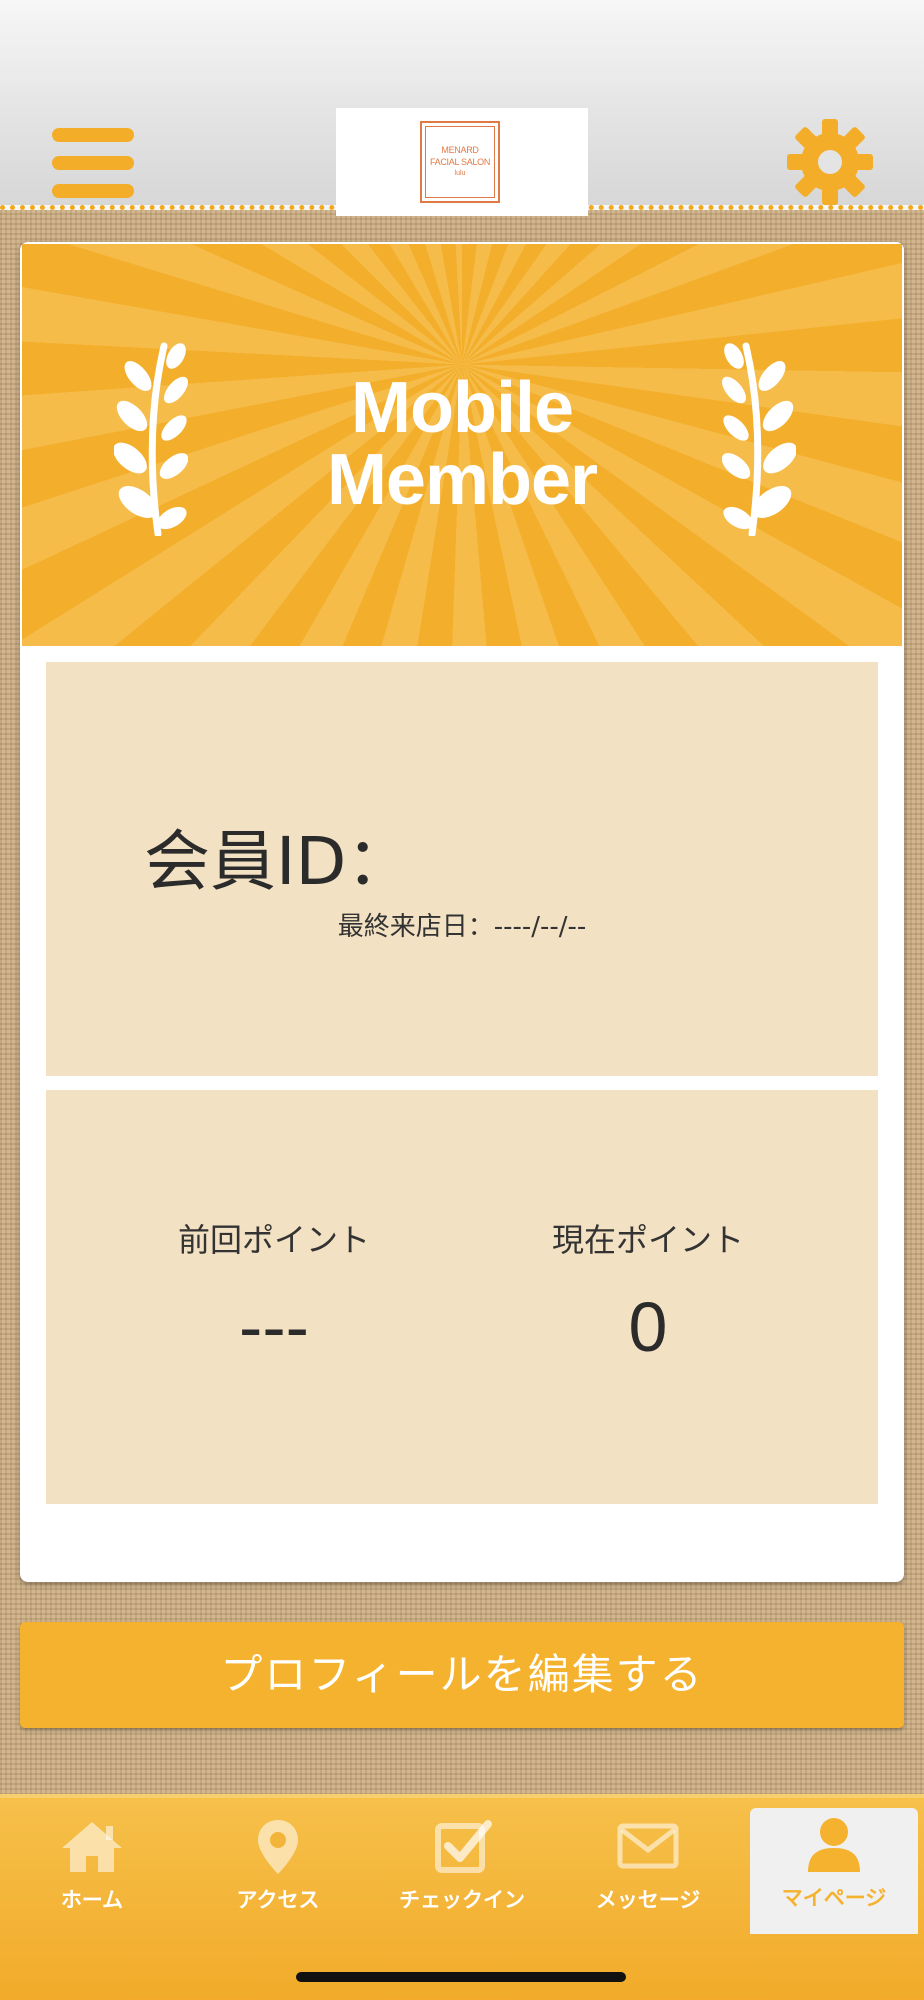 The height and width of the screenshot is (2000, 924). I want to click on home-indicator, so click(461, 1977).